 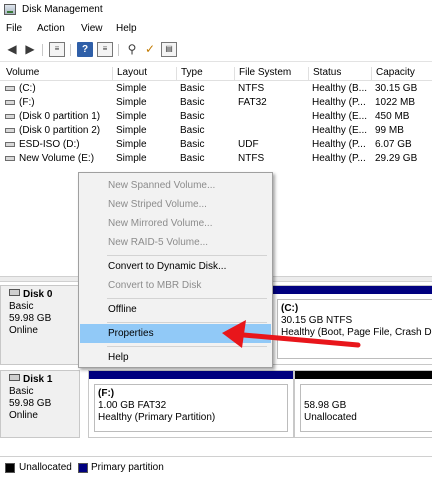 I want to click on disk-management-app-icon, so click(x=10, y=9).